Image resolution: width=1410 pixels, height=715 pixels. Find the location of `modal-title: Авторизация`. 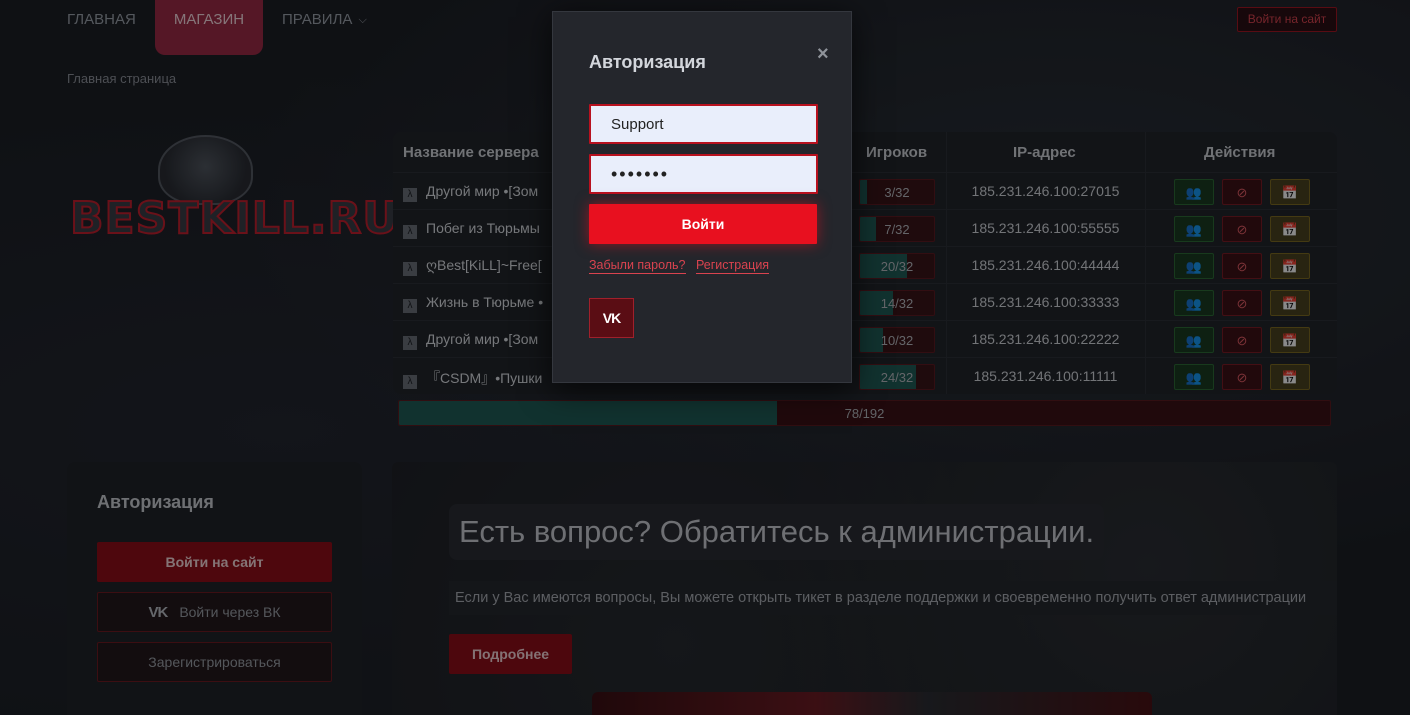

modal-title: Авторизация is located at coordinates (647, 62).